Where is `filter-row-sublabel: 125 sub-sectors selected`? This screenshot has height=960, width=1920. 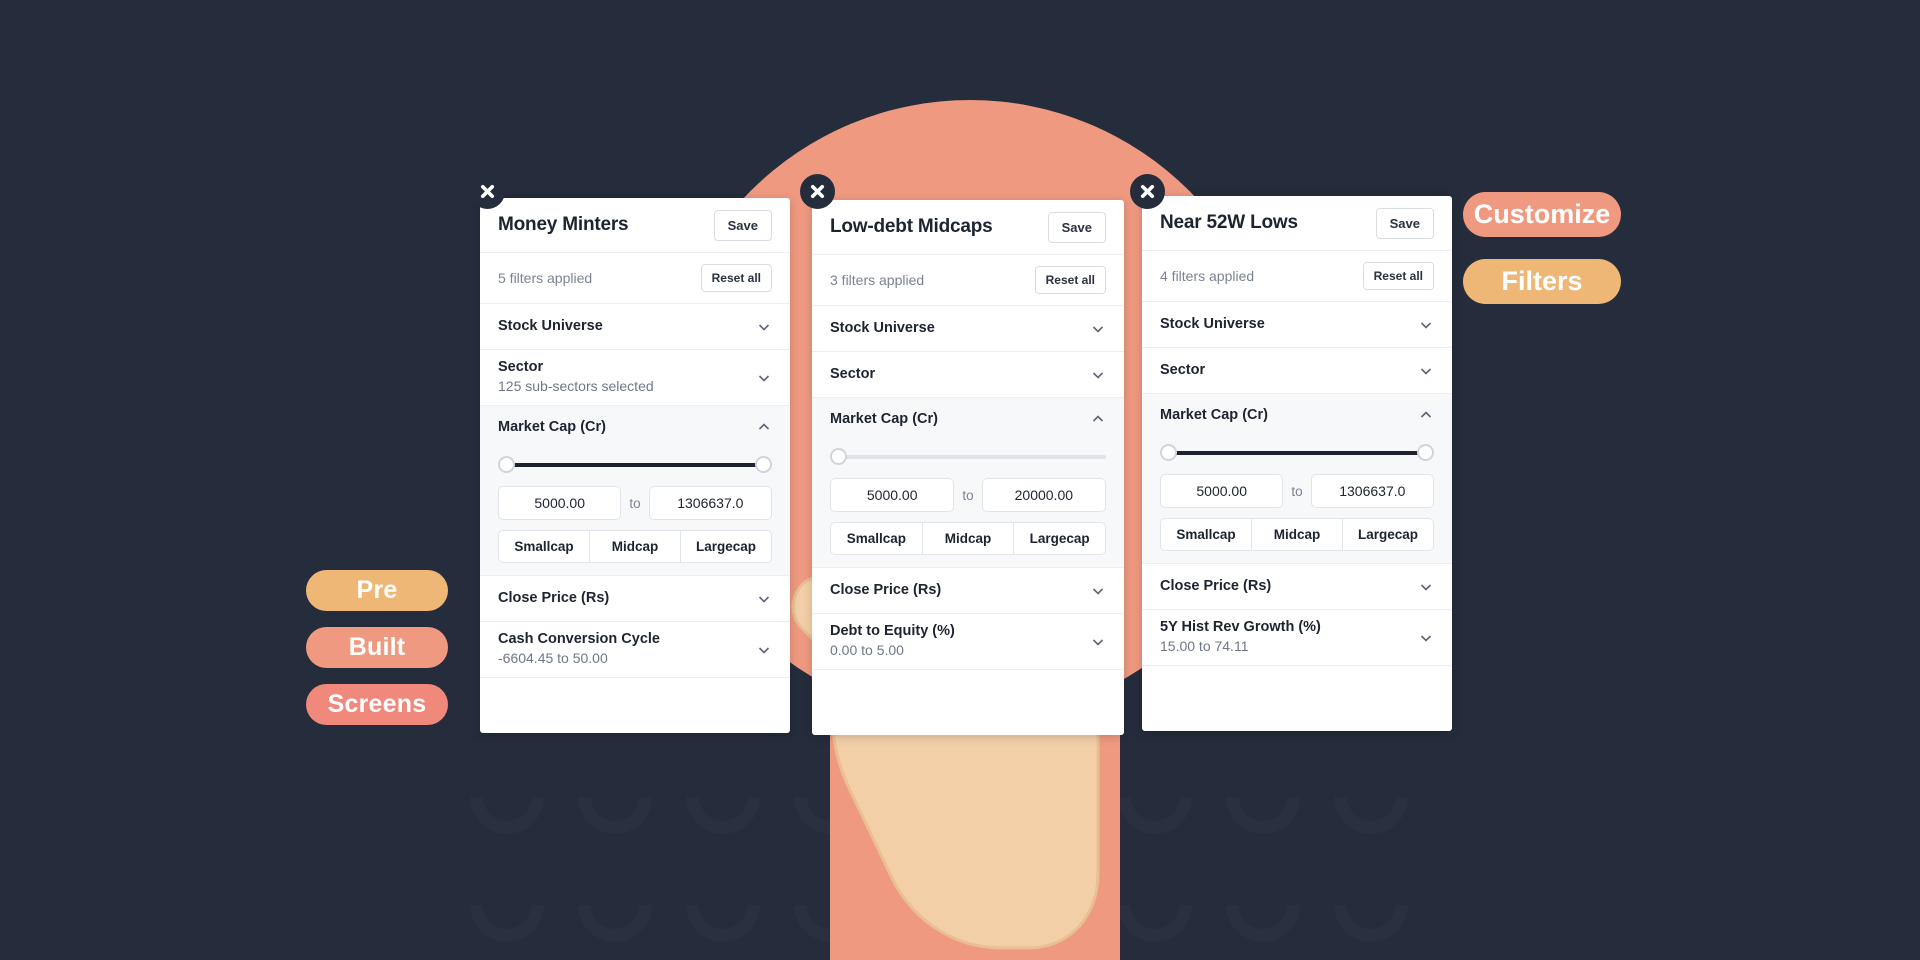 filter-row-sublabel: 125 sub-sectors selected is located at coordinates (576, 386).